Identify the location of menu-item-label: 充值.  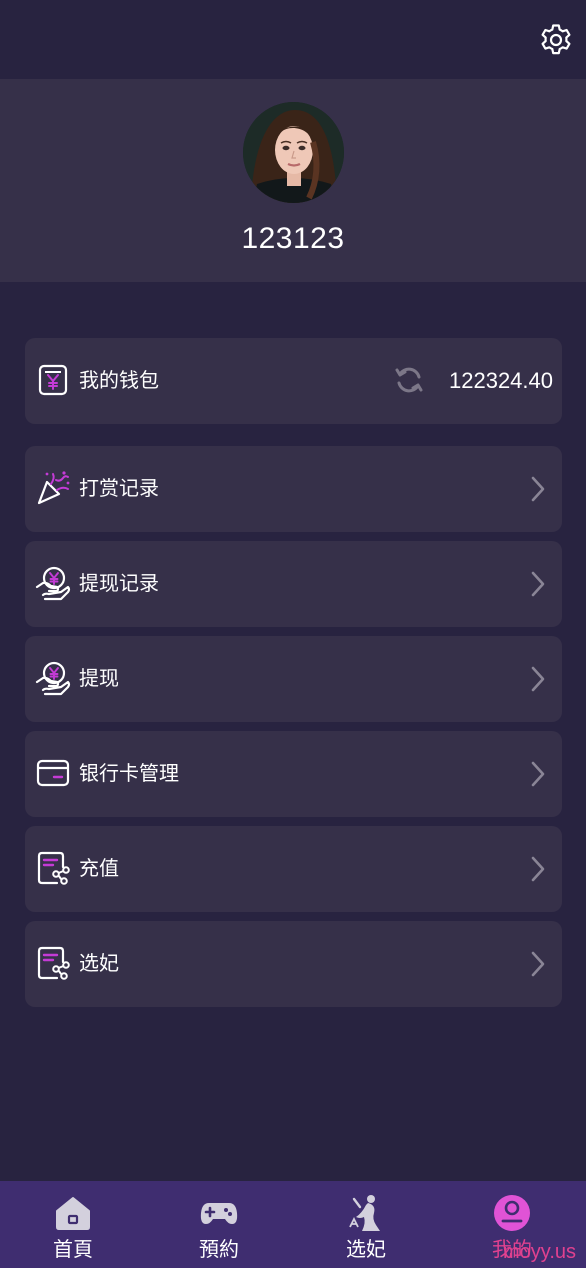
(99, 869).